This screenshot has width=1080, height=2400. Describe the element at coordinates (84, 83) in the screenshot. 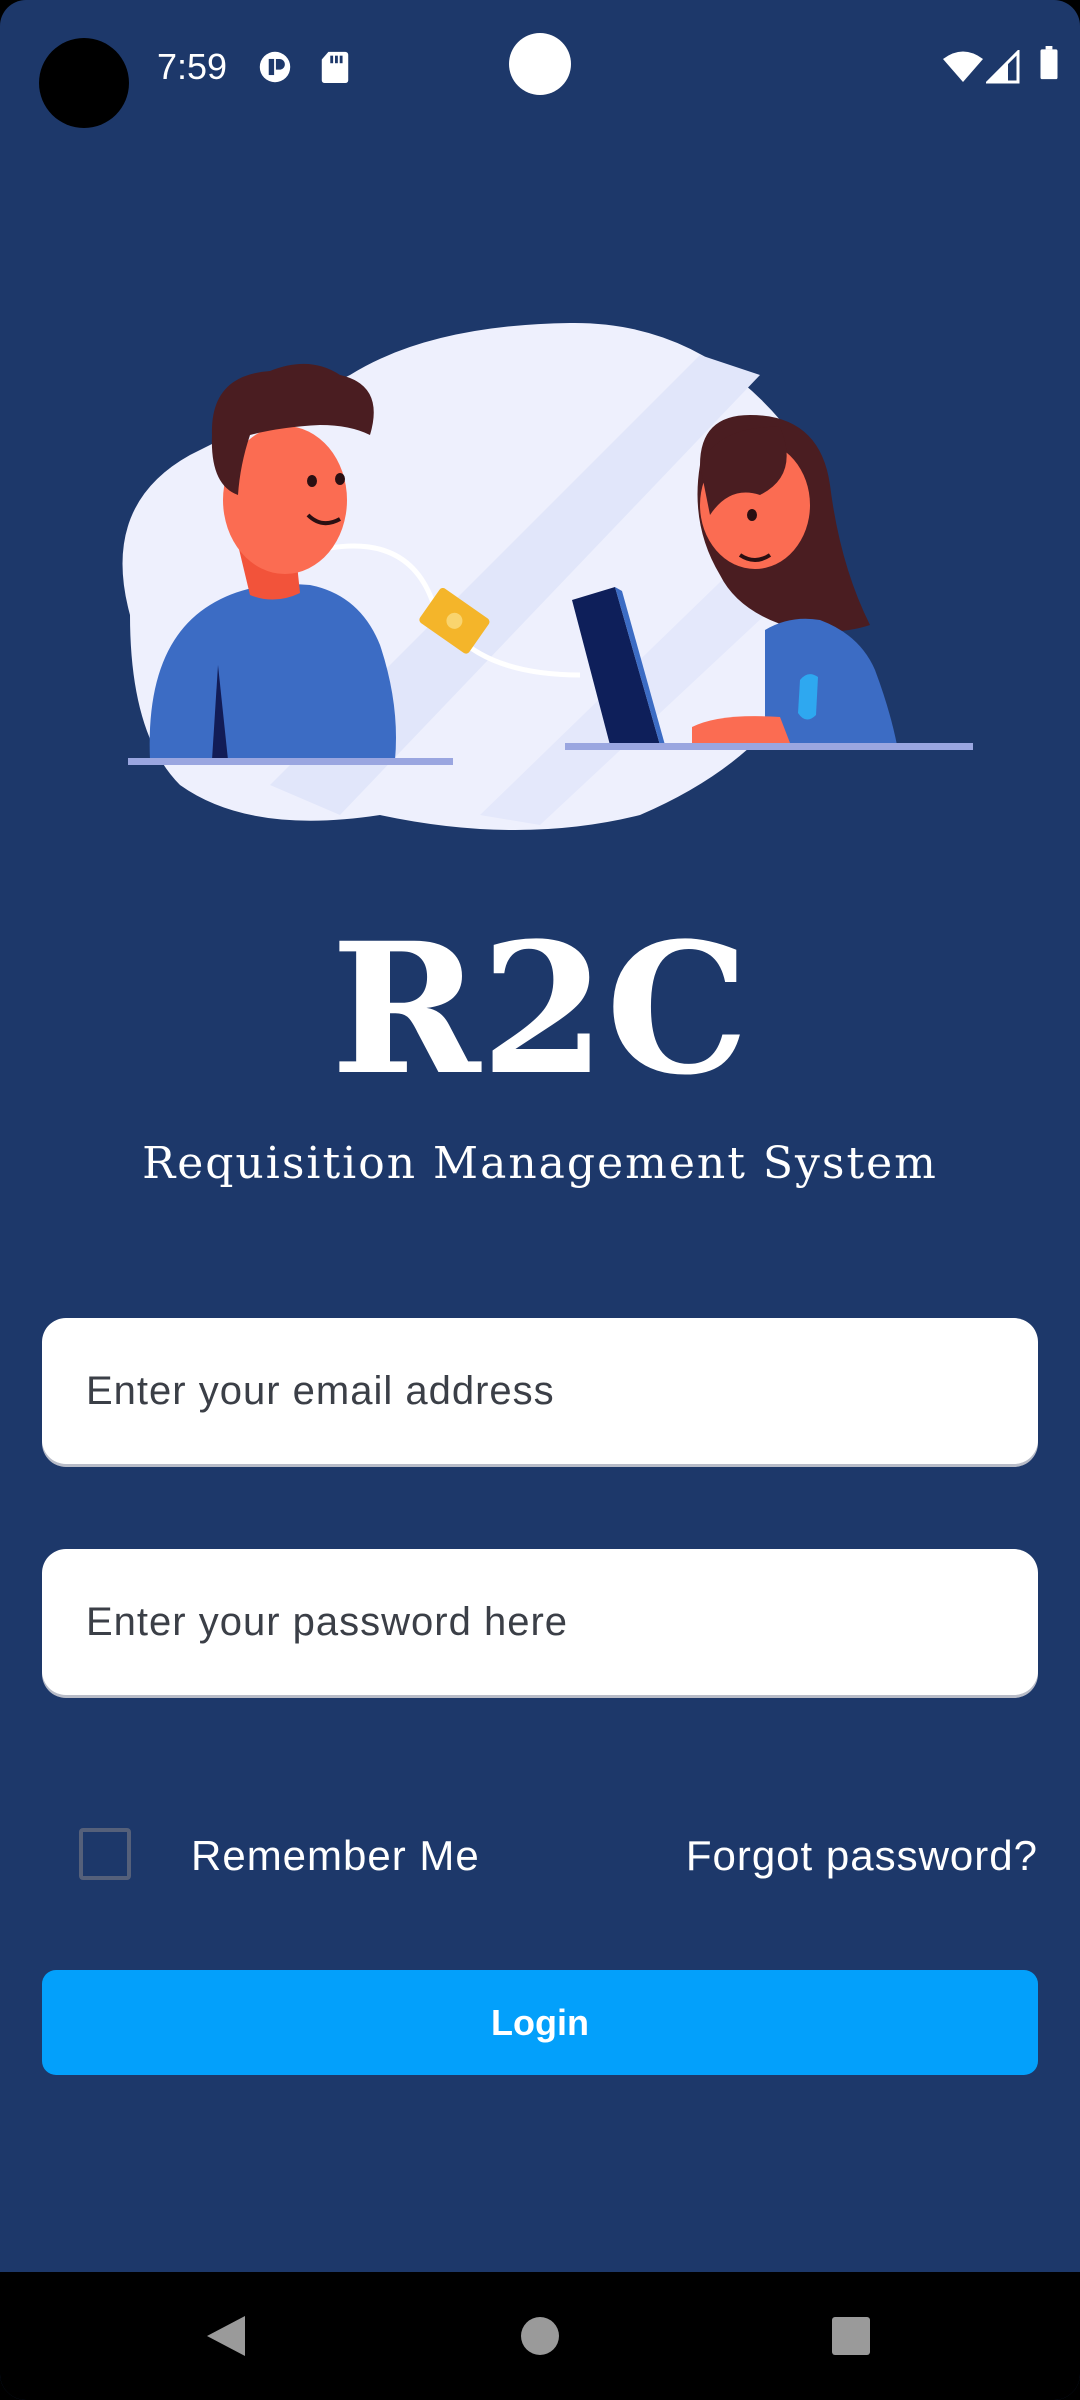

I see `camera-cutout` at that location.